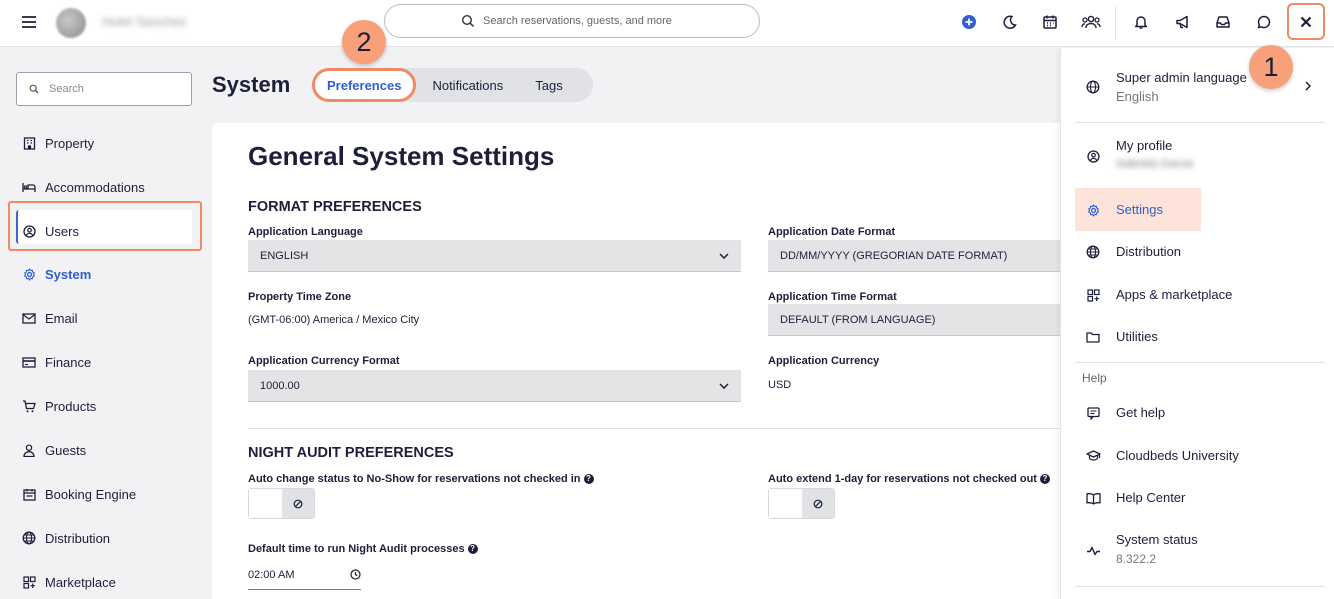  What do you see at coordinates (29, 187) in the screenshot?
I see `bed-icon` at bounding box center [29, 187].